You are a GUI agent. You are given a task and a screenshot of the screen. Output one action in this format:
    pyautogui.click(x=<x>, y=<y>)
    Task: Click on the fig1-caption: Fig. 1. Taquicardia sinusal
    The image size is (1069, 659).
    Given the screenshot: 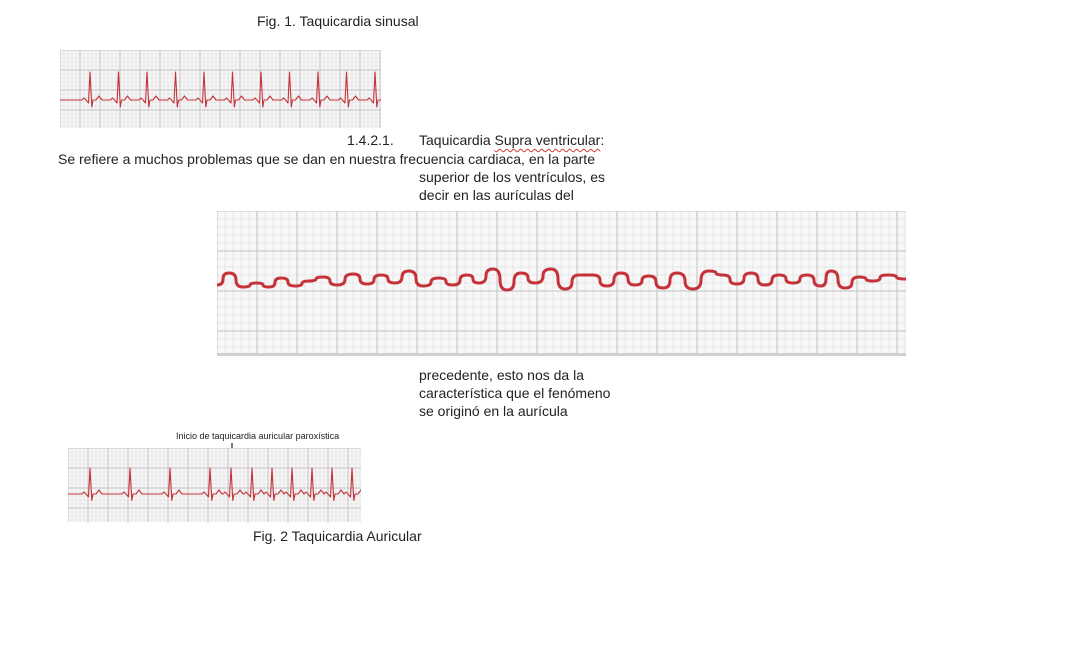 What is the action you would take?
    pyautogui.click(x=338, y=21)
    